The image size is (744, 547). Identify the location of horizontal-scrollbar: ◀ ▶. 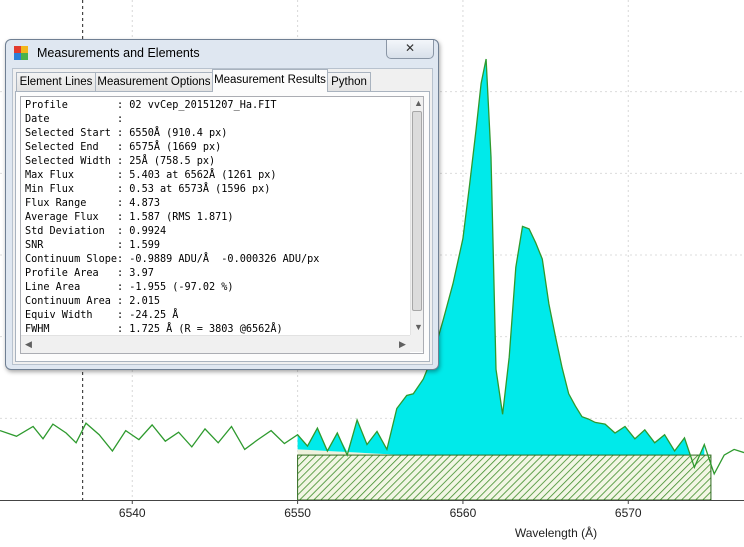
(215, 344).